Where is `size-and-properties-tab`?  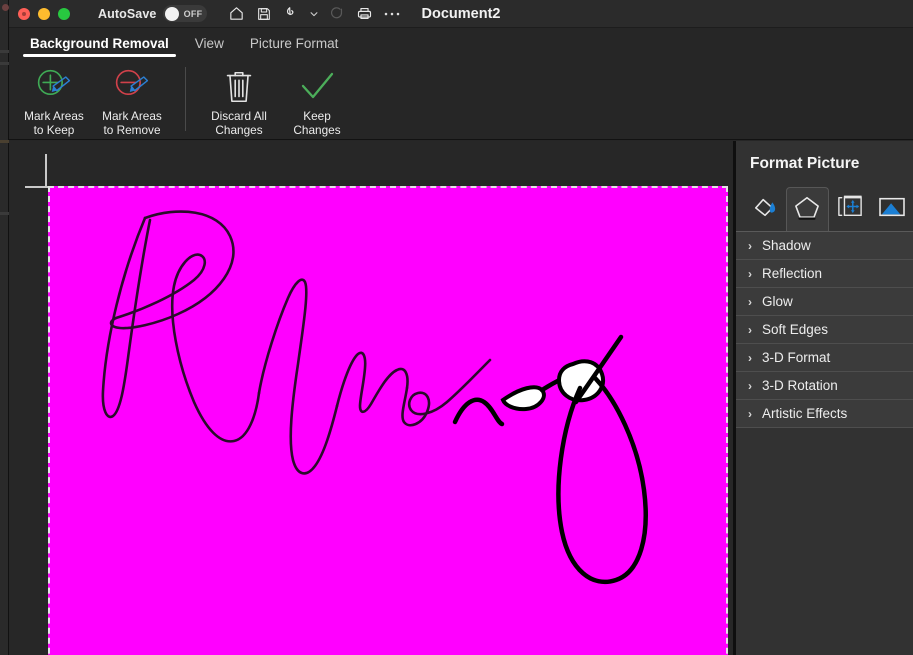 size-and-properties-tab is located at coordinates (850, 209).